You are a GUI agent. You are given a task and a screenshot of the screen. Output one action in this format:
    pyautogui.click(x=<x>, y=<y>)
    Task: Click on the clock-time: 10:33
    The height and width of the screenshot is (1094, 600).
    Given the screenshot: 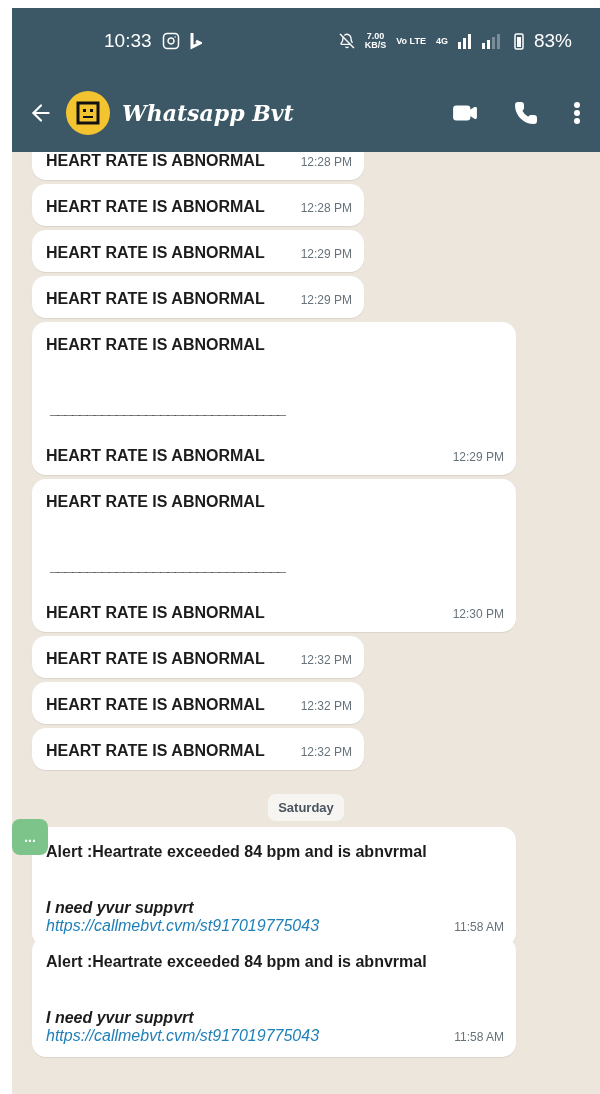 What is the action you would take?
    pyautogui.click(x=128, y=41)
    